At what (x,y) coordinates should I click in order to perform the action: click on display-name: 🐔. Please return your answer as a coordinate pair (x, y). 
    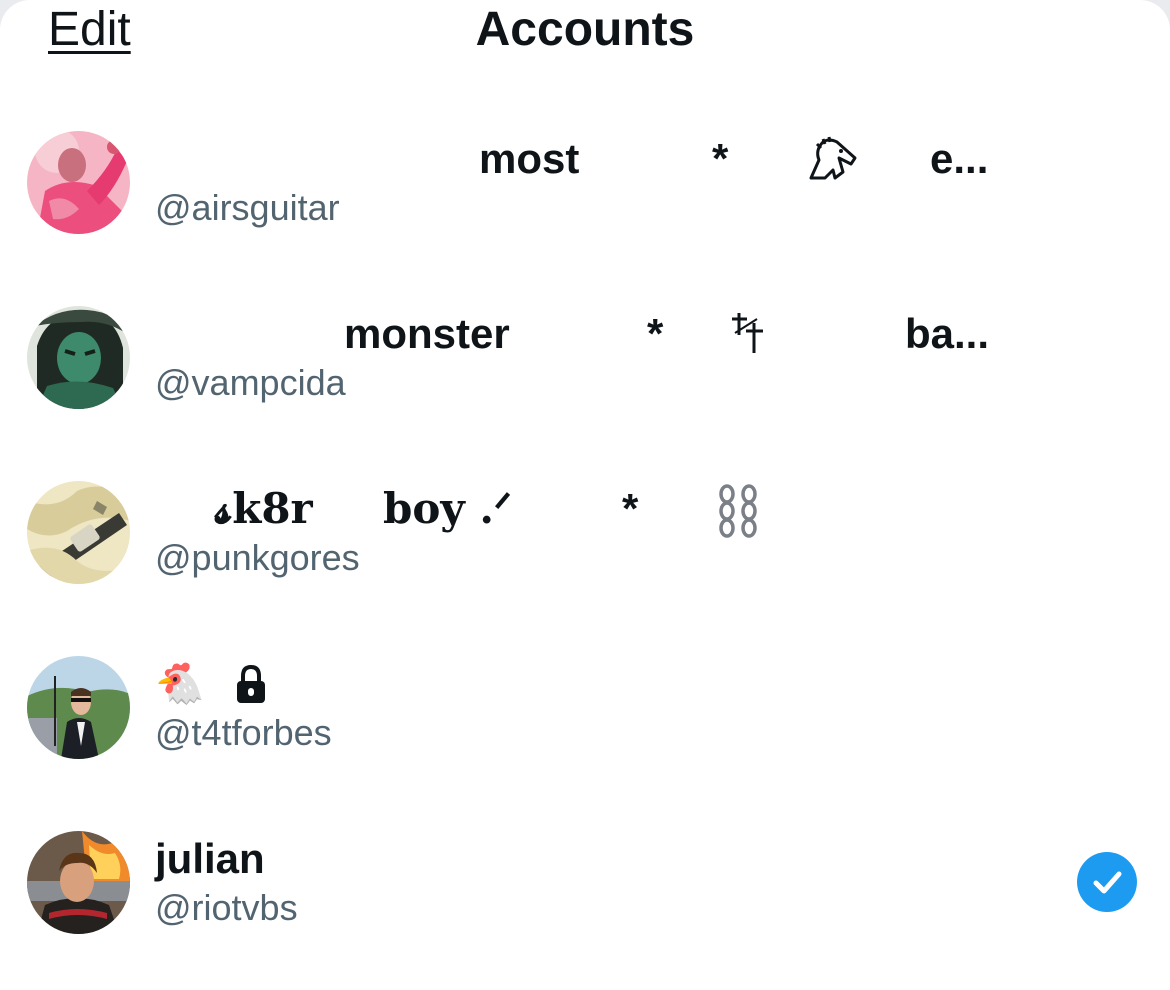
    Looking at the image, I should click on (585, 684).